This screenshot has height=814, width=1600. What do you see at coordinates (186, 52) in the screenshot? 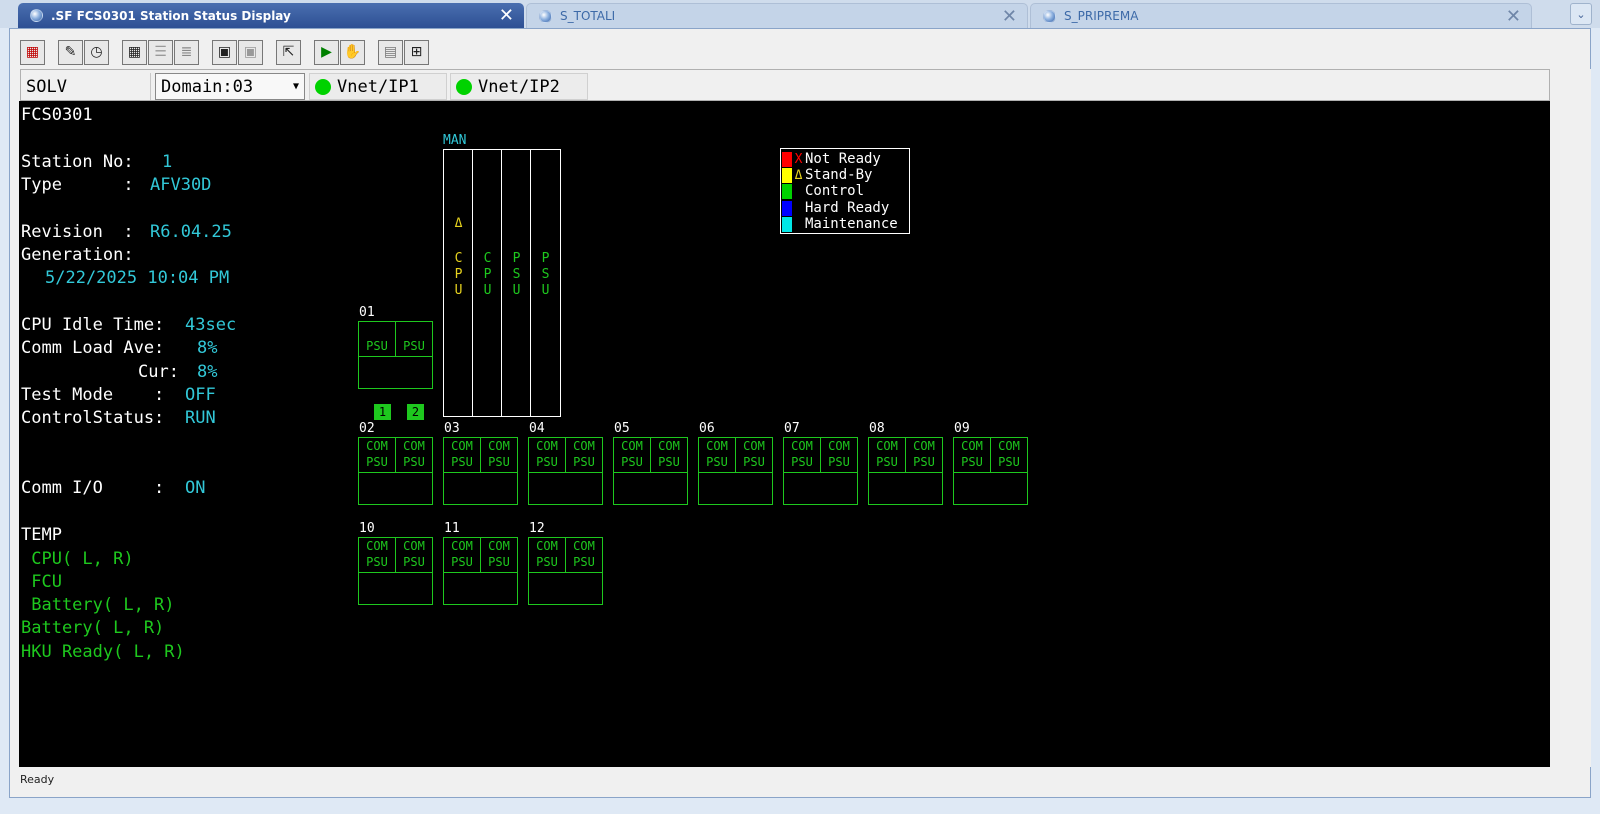
I see `list-detail-icon: ≣` at bounding box center [186, 52].